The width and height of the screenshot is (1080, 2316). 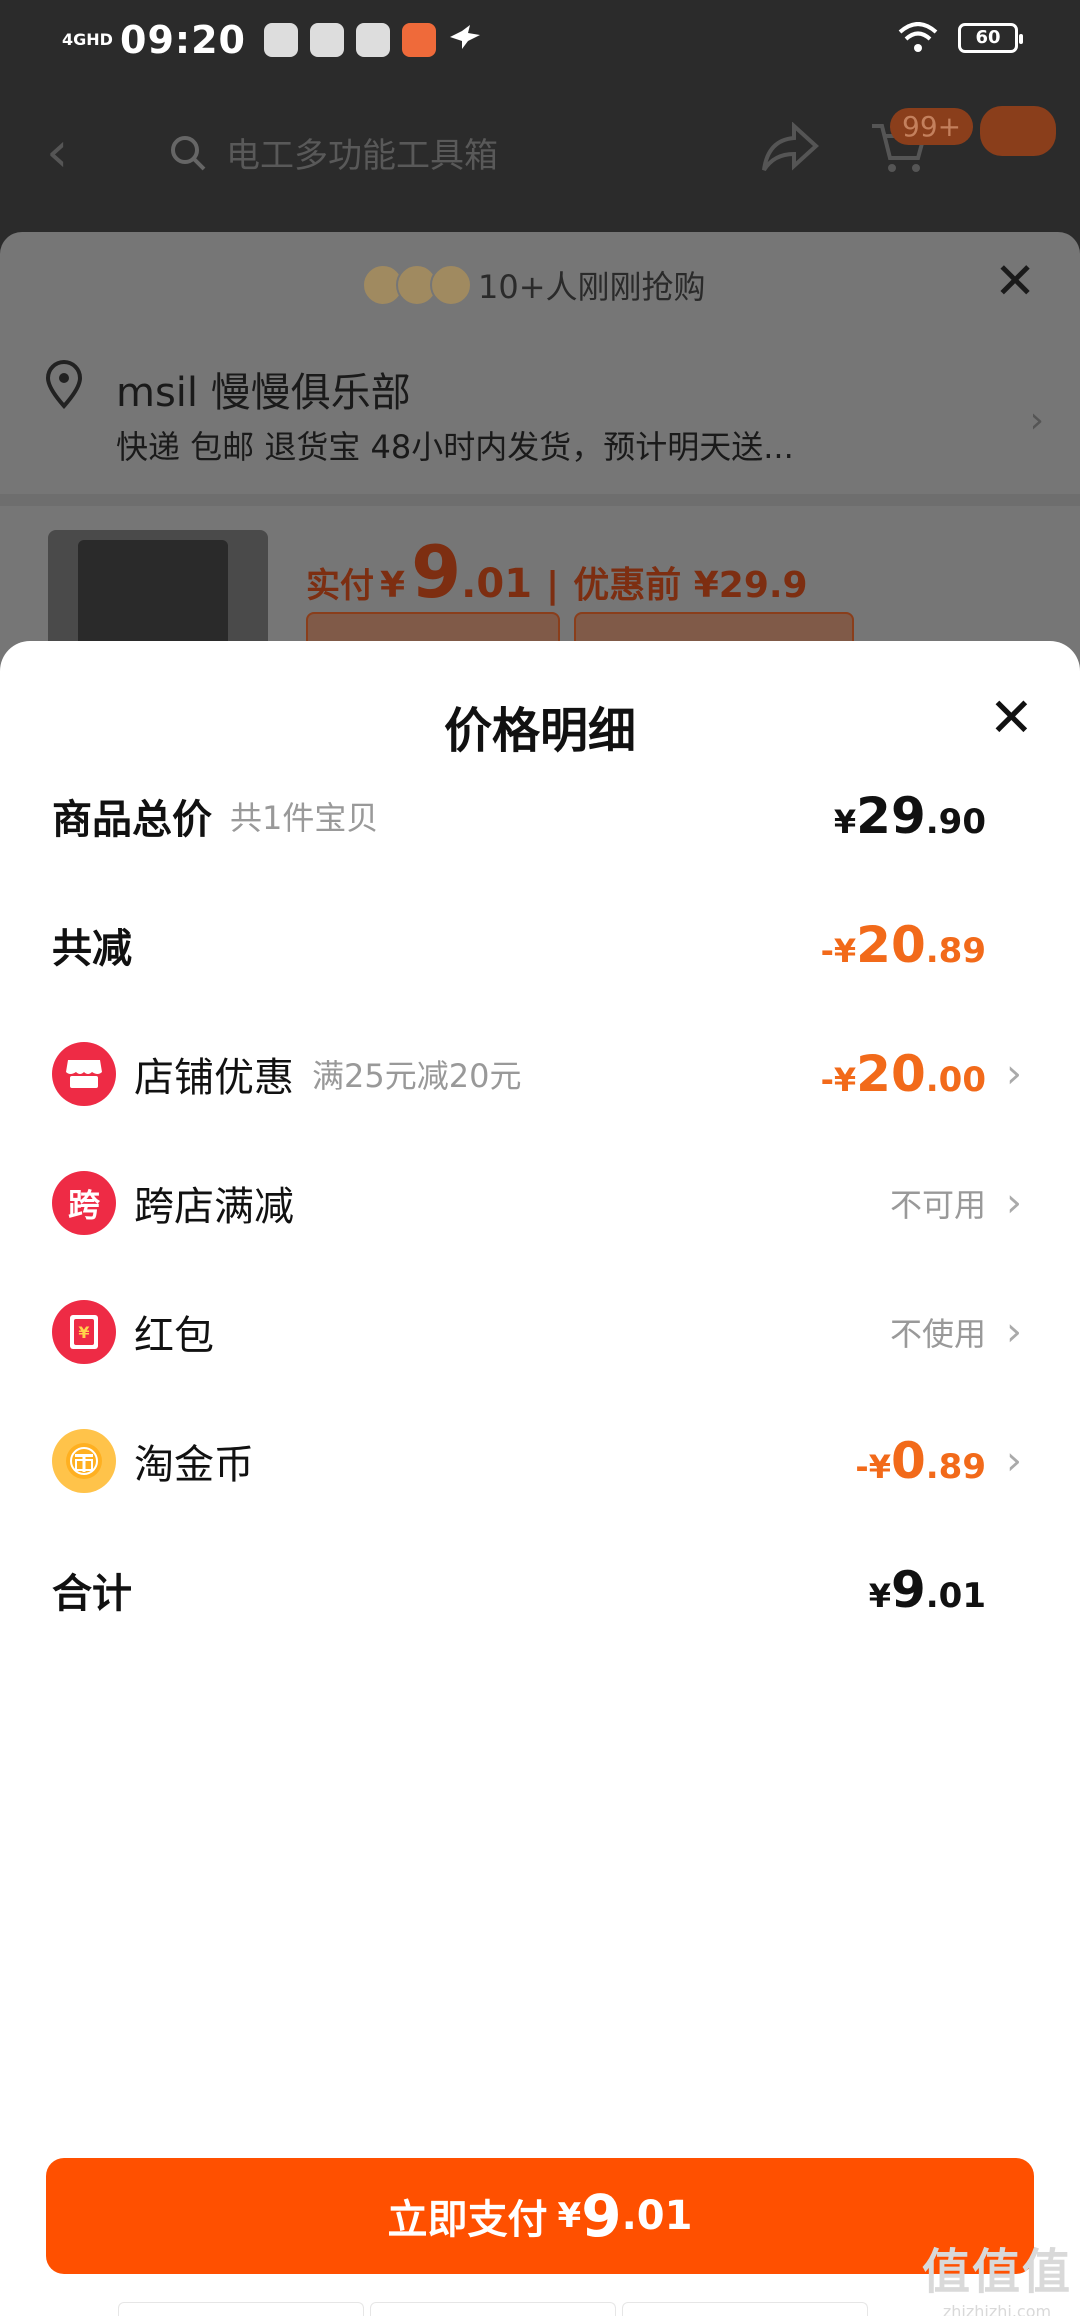 I want to click on buyers-text: 10+人刚刚抢购, so click(x=592, y=287).